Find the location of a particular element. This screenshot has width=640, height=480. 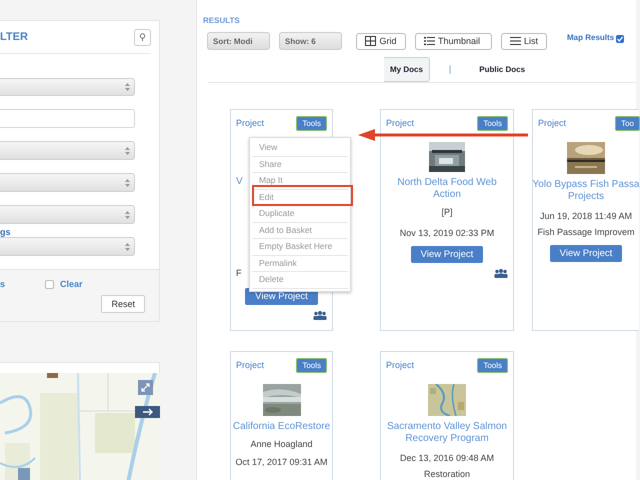

input-field is located at coordinates (67, 118).